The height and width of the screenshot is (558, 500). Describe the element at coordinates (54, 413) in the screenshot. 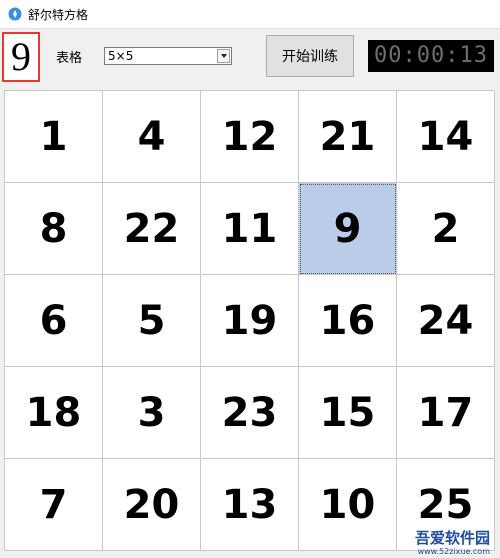

I see `grid-cell: 18` at that location.